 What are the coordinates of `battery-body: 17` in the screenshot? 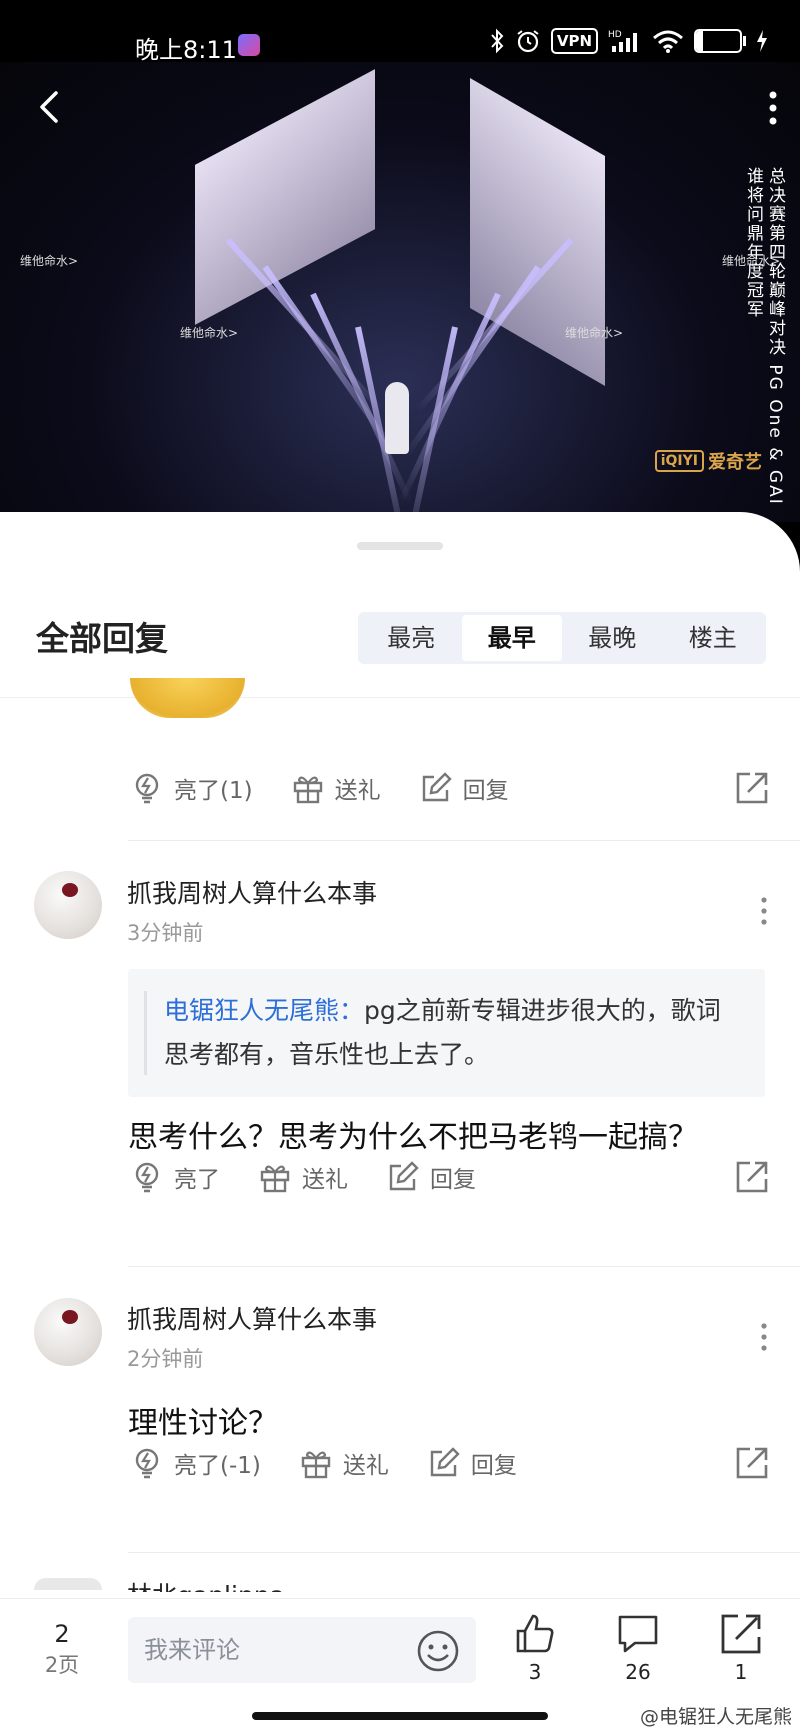 It's located at (718, 41).